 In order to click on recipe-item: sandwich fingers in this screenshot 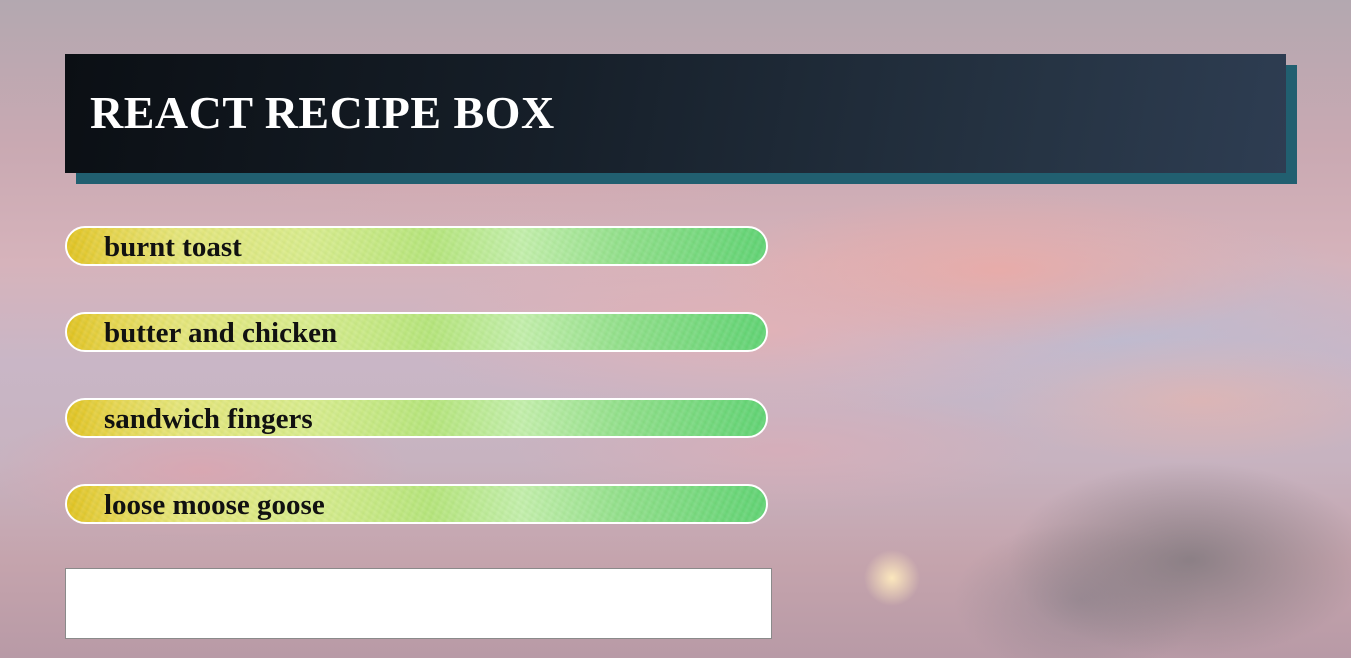, I will do `click(416, 418)`.